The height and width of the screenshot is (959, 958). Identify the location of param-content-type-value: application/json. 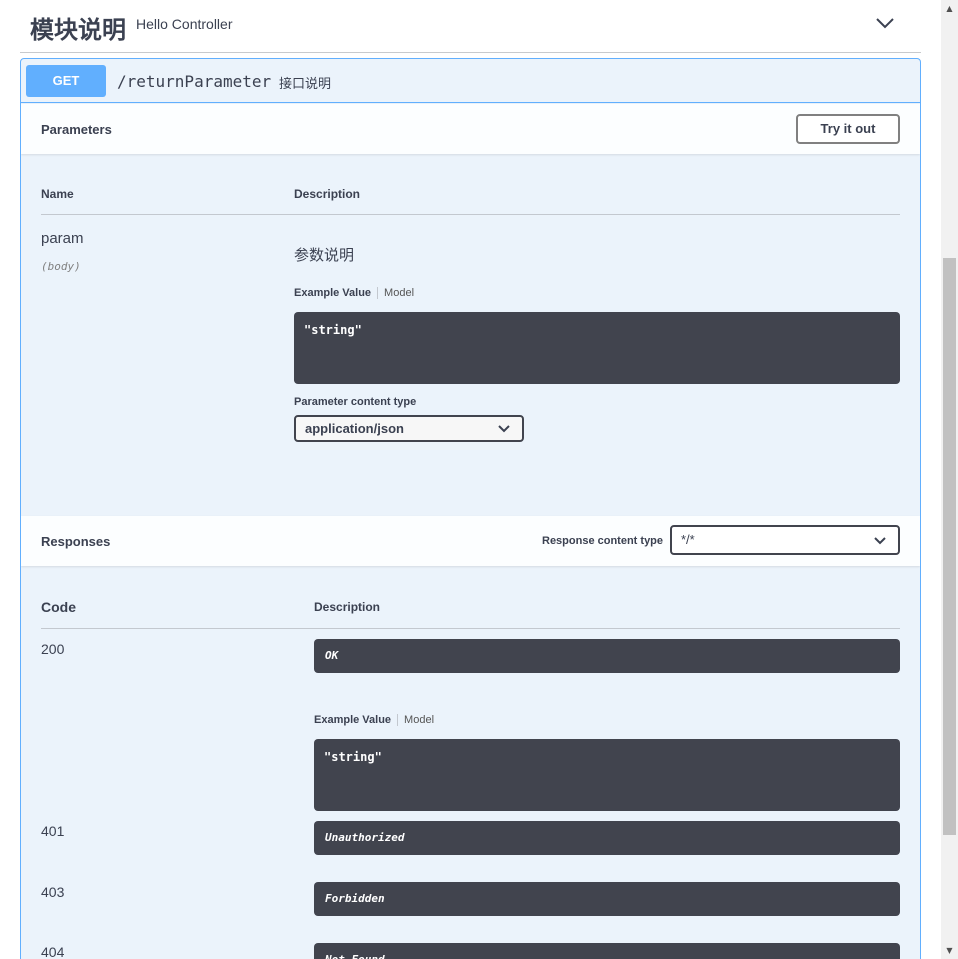
(354, 428).